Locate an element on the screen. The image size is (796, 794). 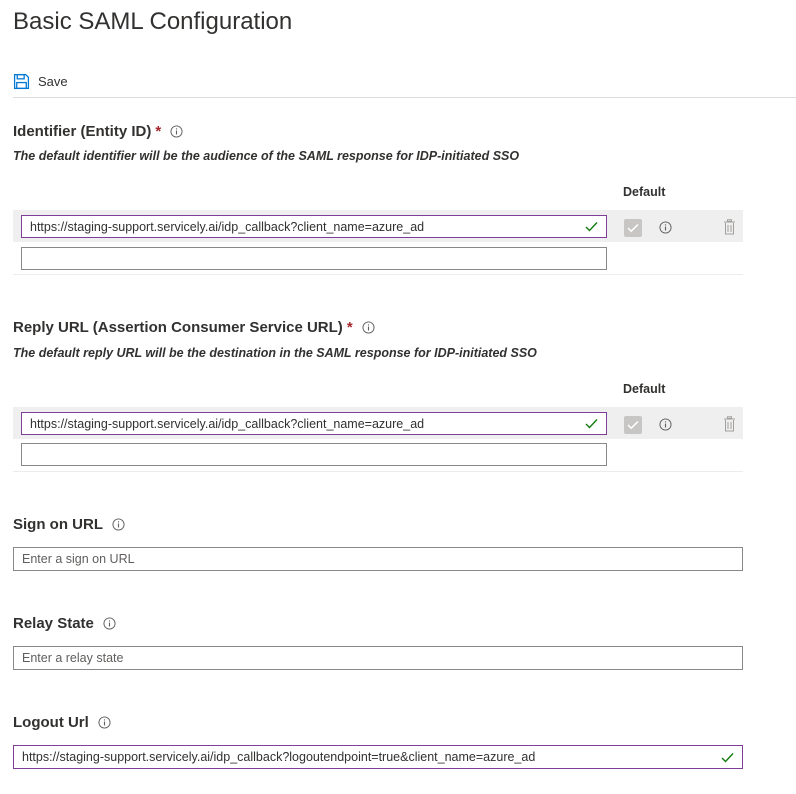
sign-on-url-input: Enter a sign on URL is located at coordinates (378, 559).